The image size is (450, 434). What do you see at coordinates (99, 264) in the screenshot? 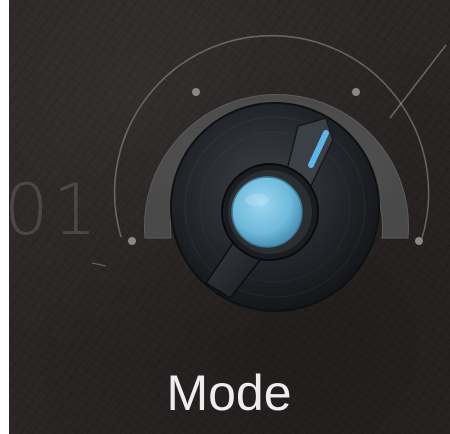
I see `scale-tick` at bounding box center [99, 264].